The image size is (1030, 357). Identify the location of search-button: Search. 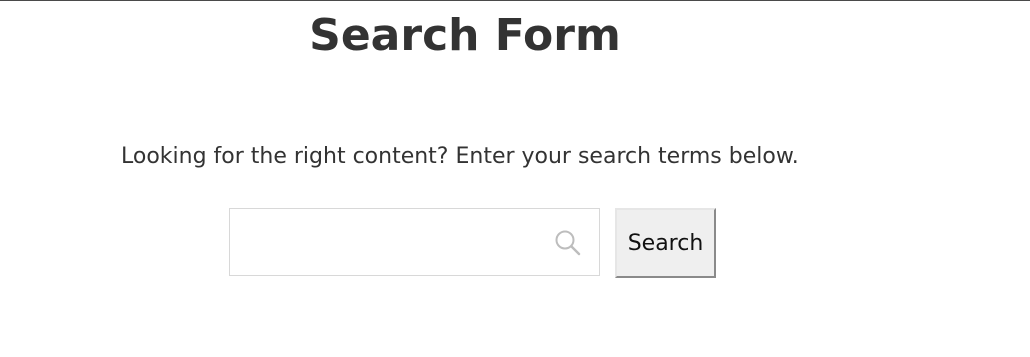
(665, 243).